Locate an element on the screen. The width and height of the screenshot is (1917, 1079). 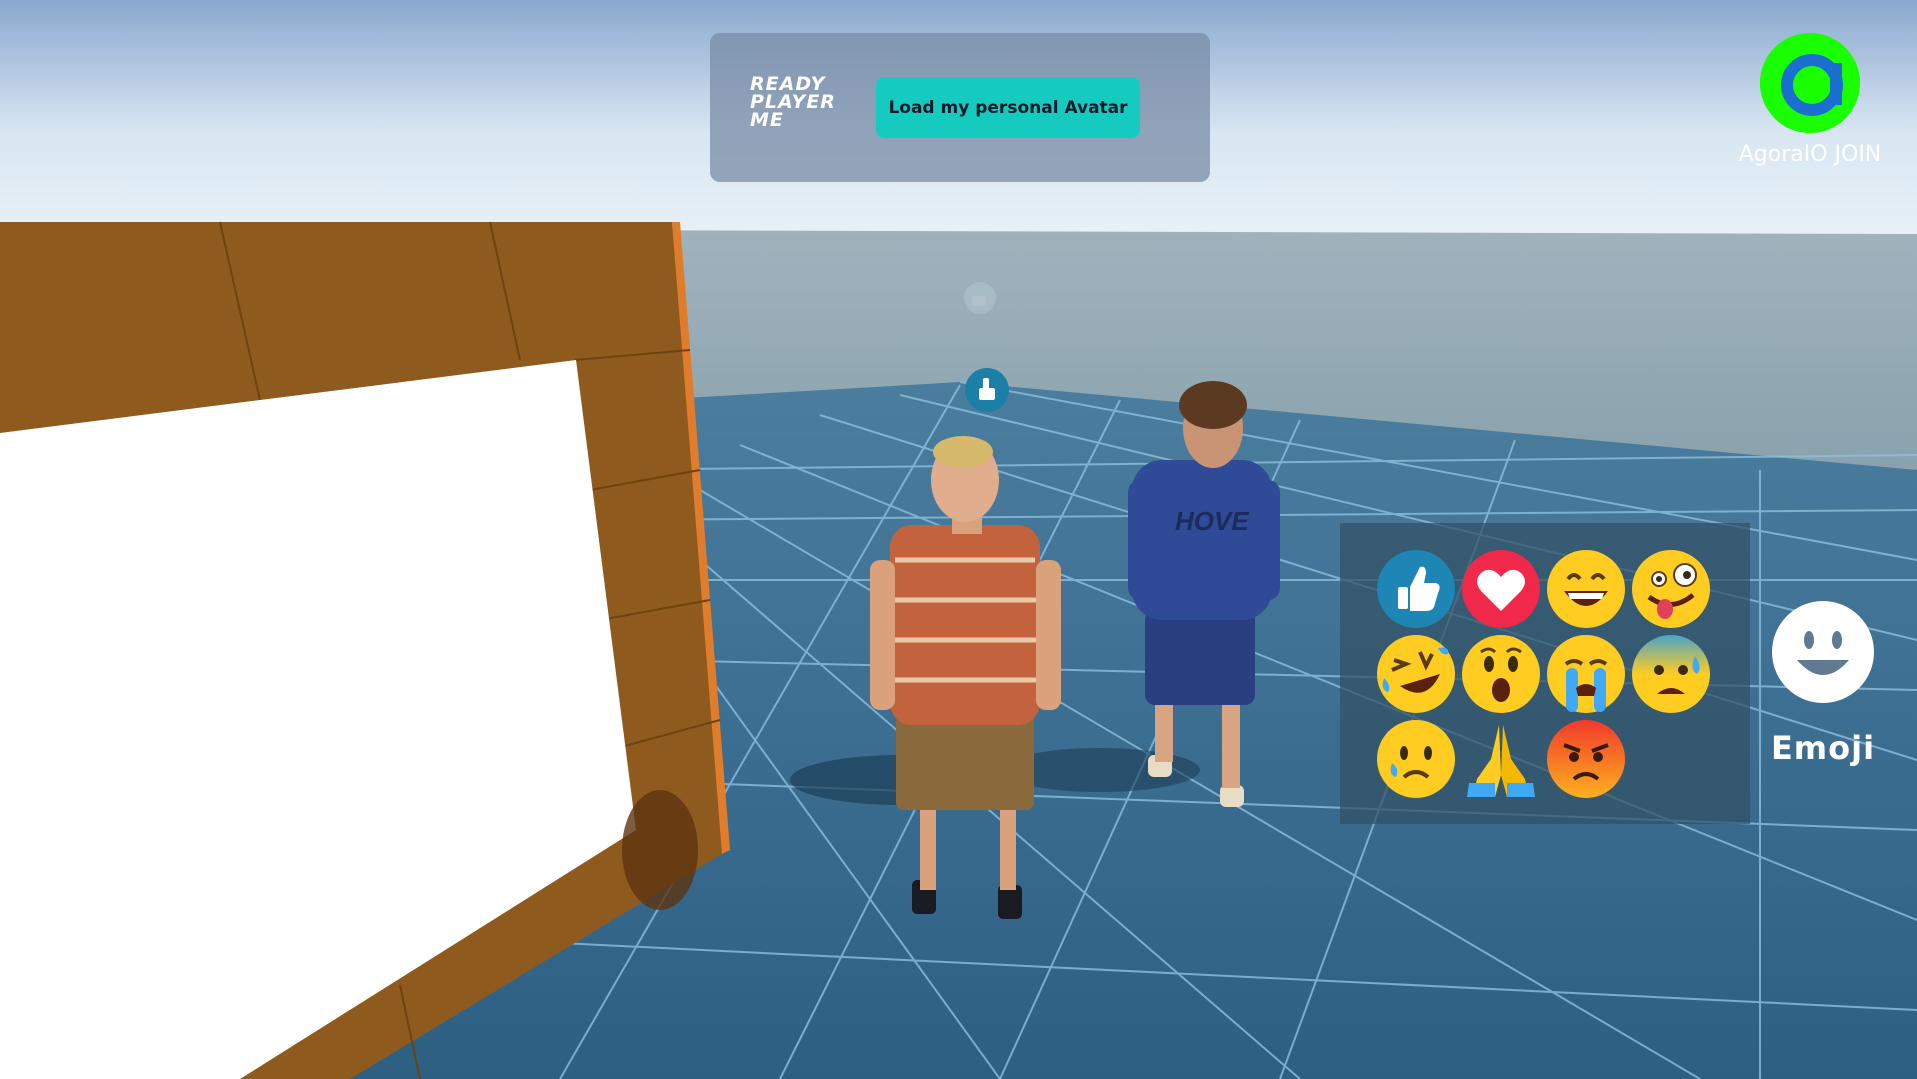
agora-join-button: AgoraIO JOIN is located at coordinates (1810, 100).